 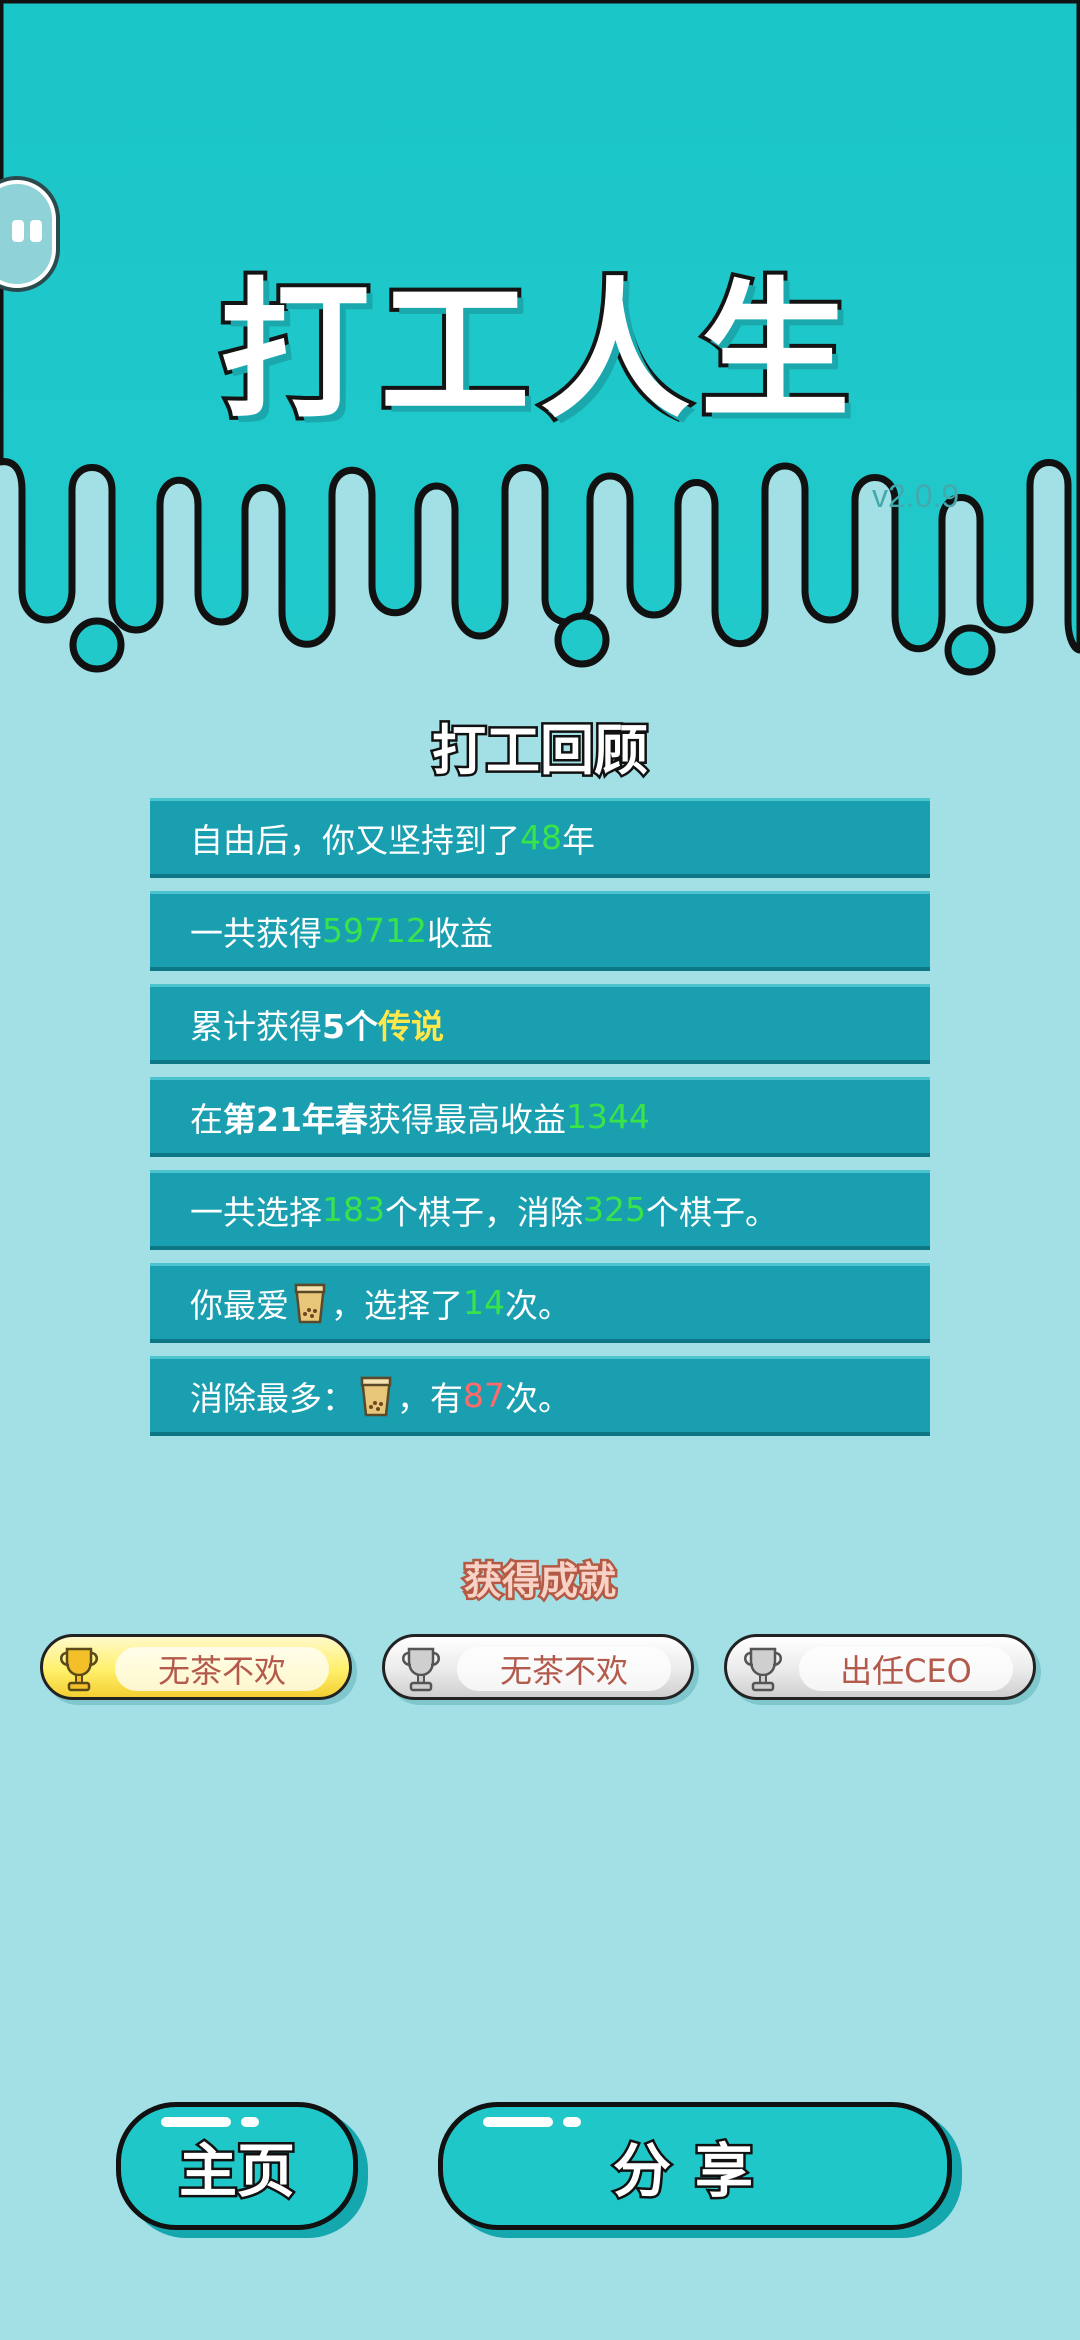 What do you see at coordinates (374, 930) in the screenshot?
I see `stat-number: 59712` at bounding box center [374, 930].